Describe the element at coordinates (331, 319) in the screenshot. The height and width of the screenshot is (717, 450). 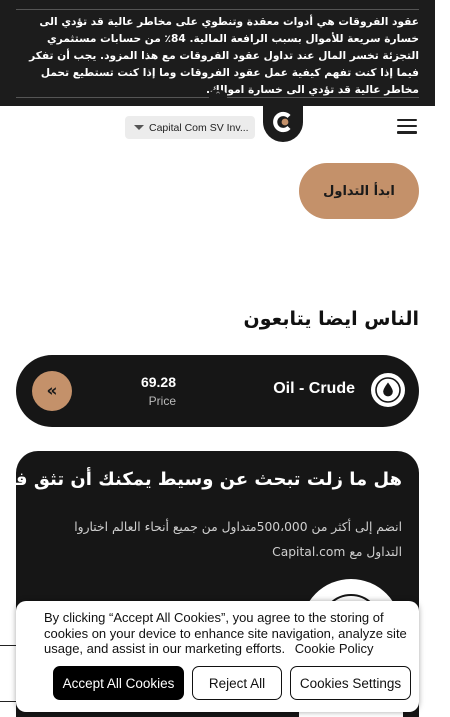
I see `section-title: الناس ايضا يتابعون` at that location.